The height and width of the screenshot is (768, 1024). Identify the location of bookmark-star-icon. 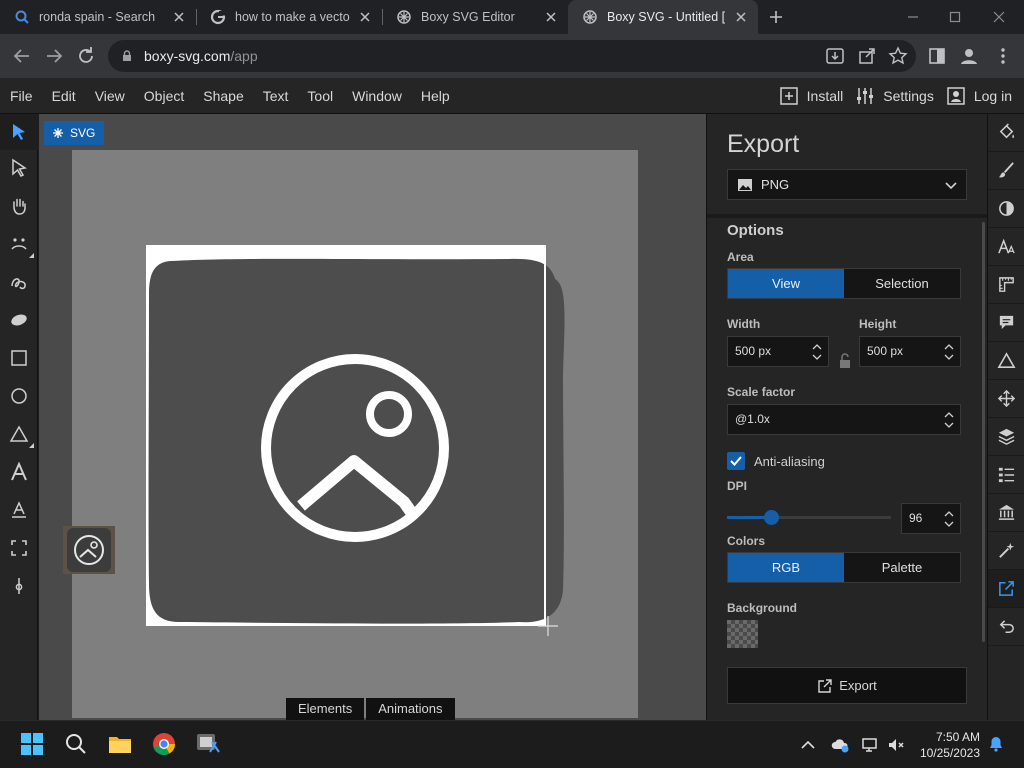
(898, 56).